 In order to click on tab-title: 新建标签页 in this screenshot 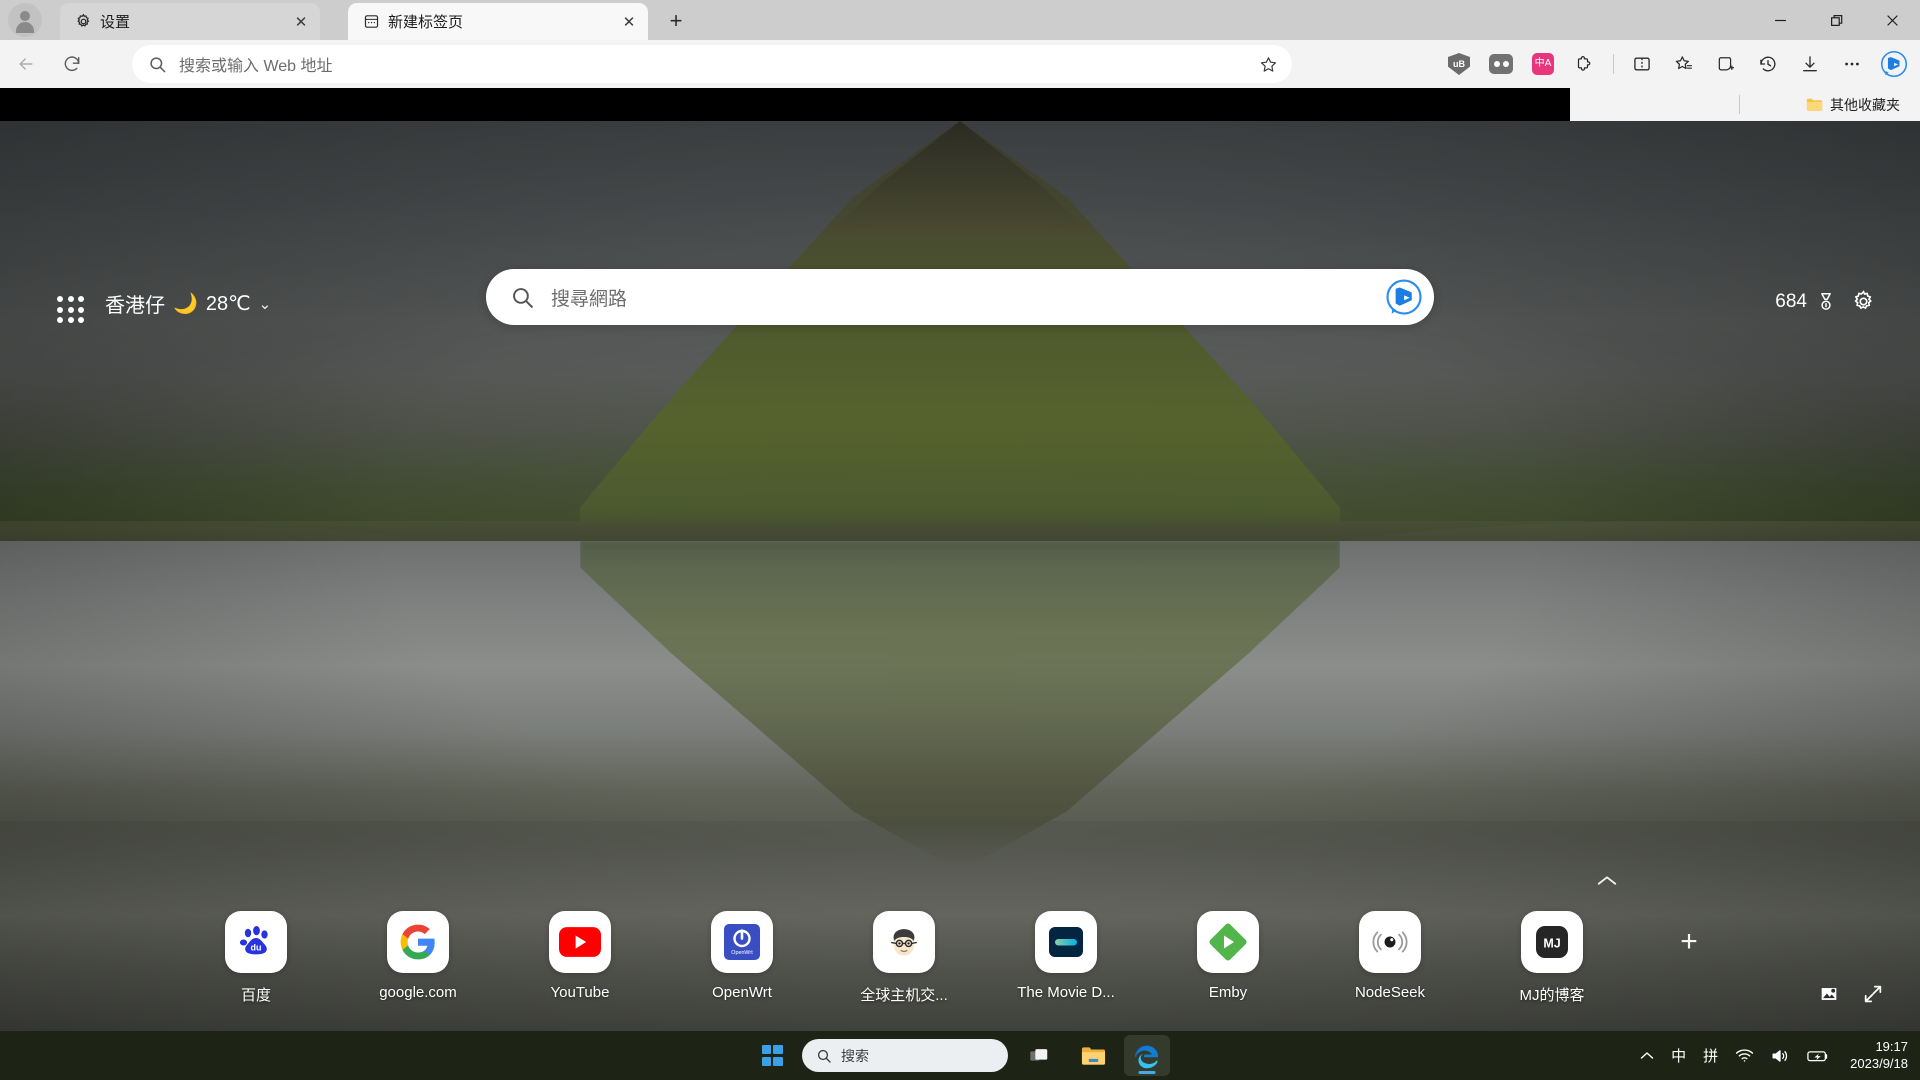, I will do `click(426, 22)`.